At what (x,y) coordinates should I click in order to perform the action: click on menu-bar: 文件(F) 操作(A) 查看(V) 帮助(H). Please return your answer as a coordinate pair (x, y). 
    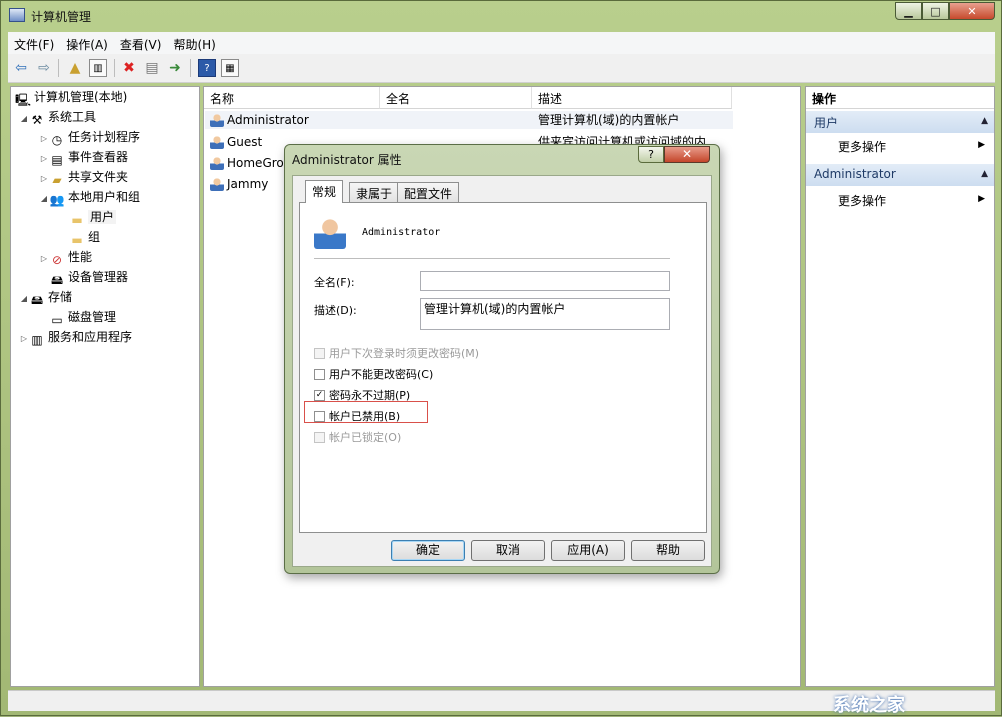
    Looking at the image, I should click on (501, 43).